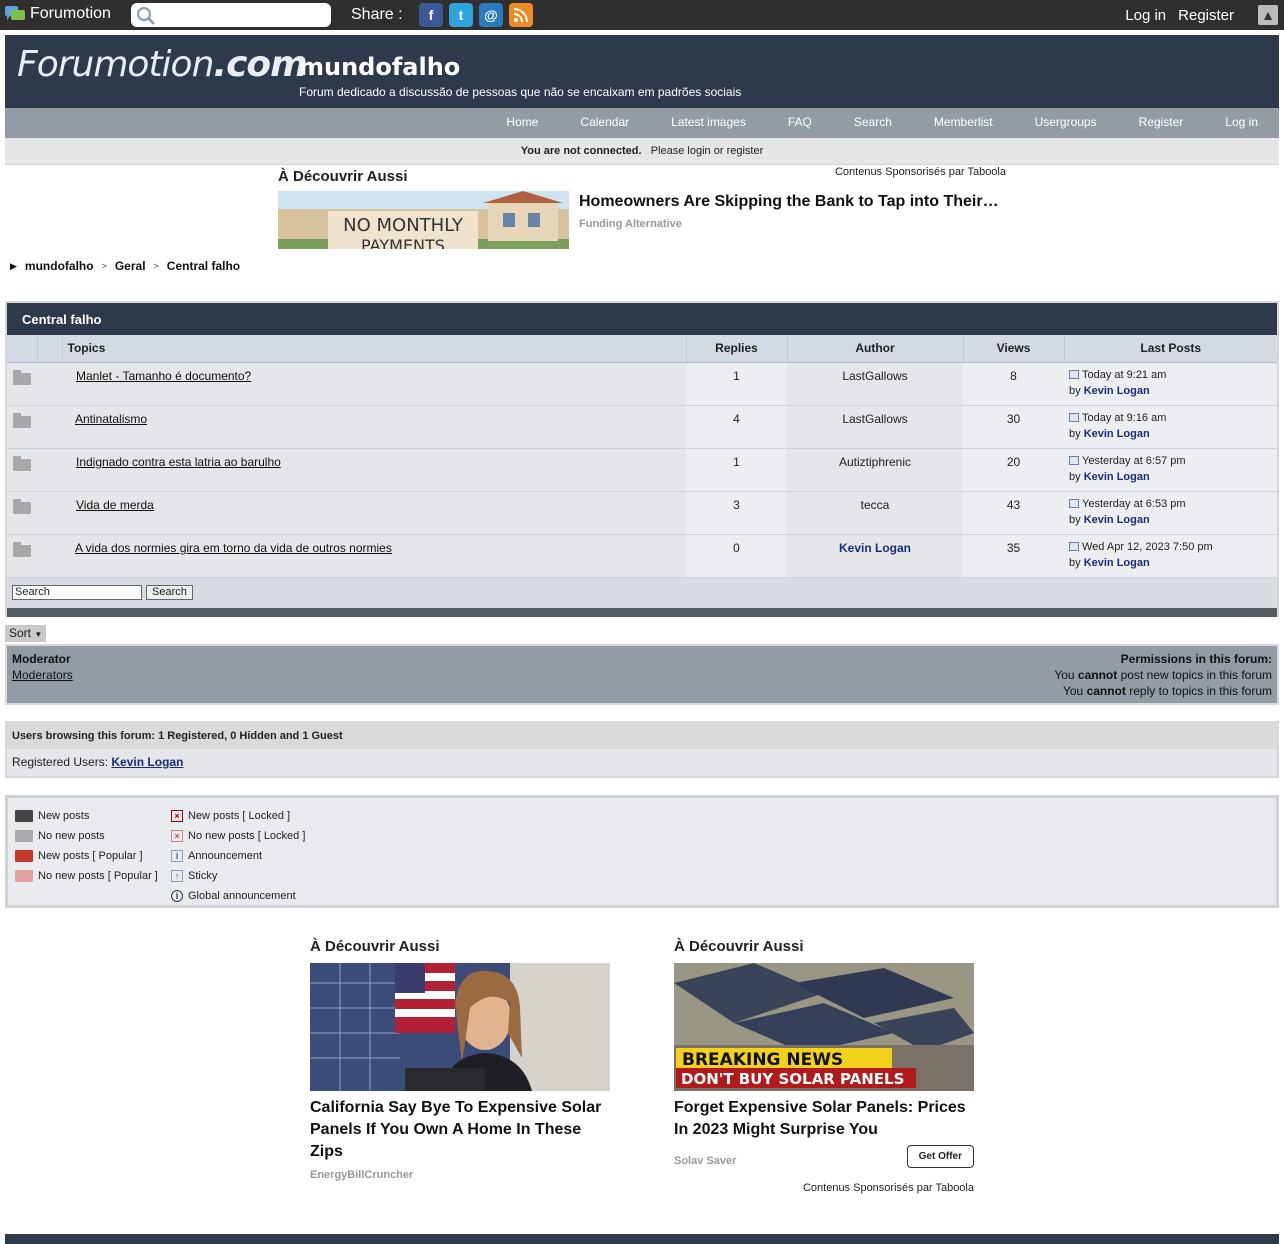  I want to click on sponsored-byline: Contenus Sponsorisés par Taboola, so click(920, 172).